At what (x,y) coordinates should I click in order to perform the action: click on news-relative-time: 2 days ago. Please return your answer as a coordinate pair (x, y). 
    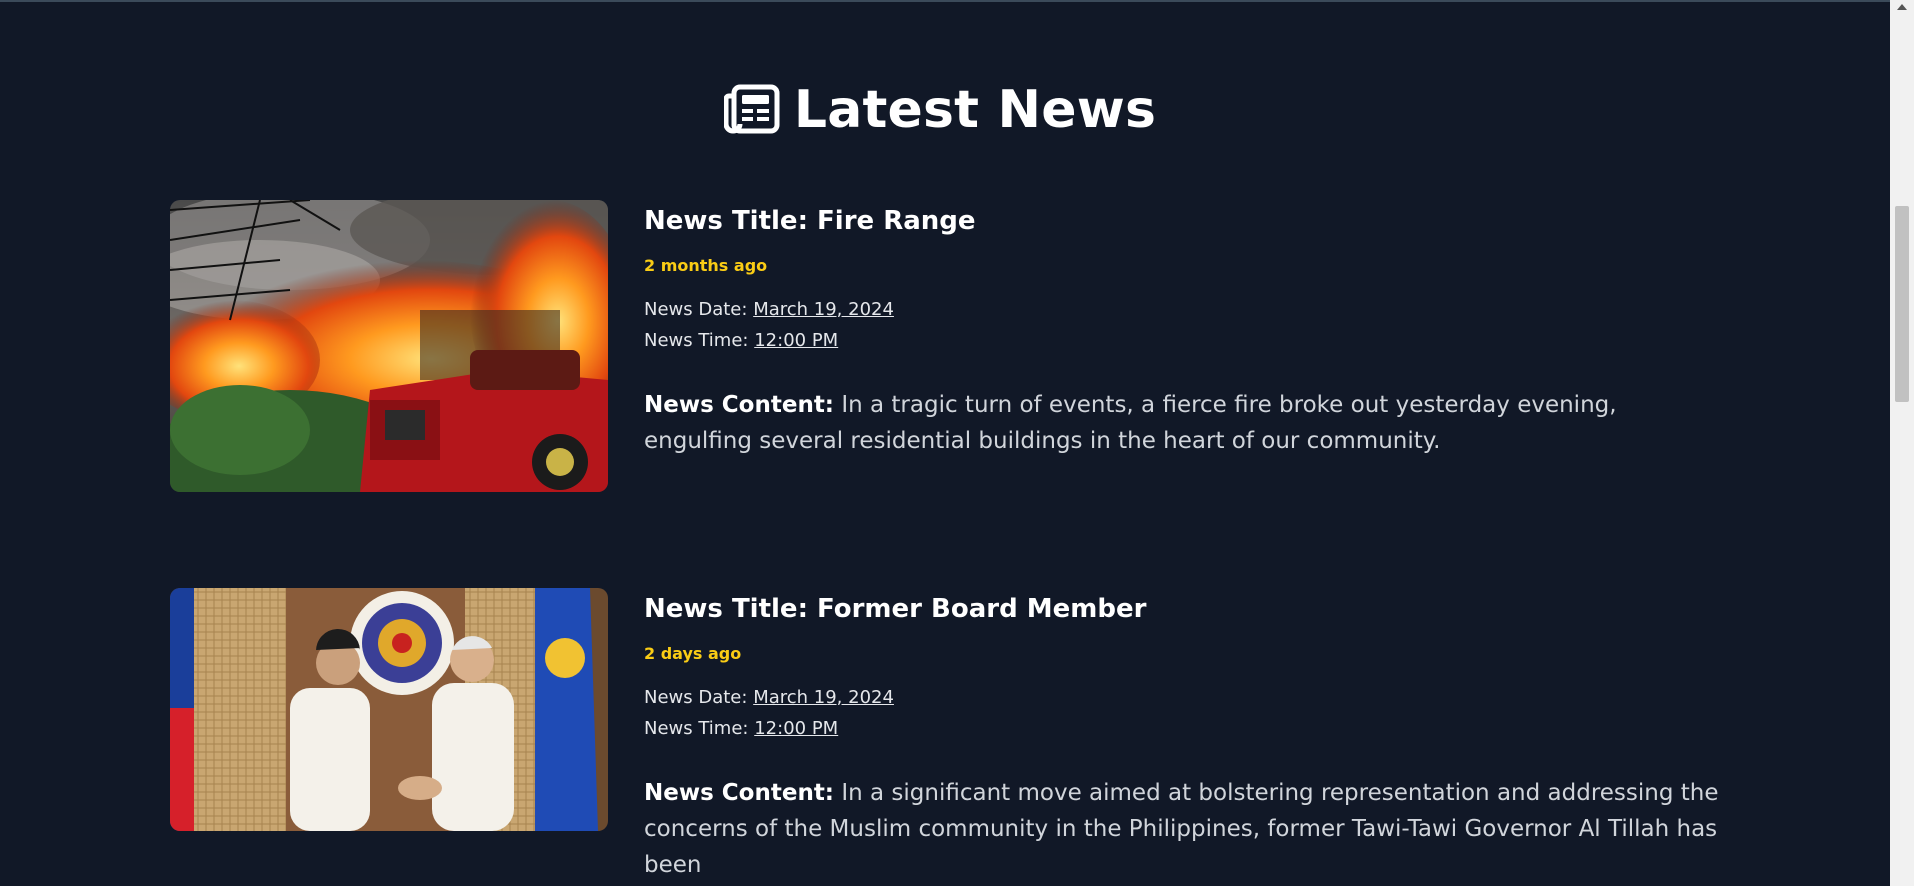
    Looking at the image, I should click on (693, 653).